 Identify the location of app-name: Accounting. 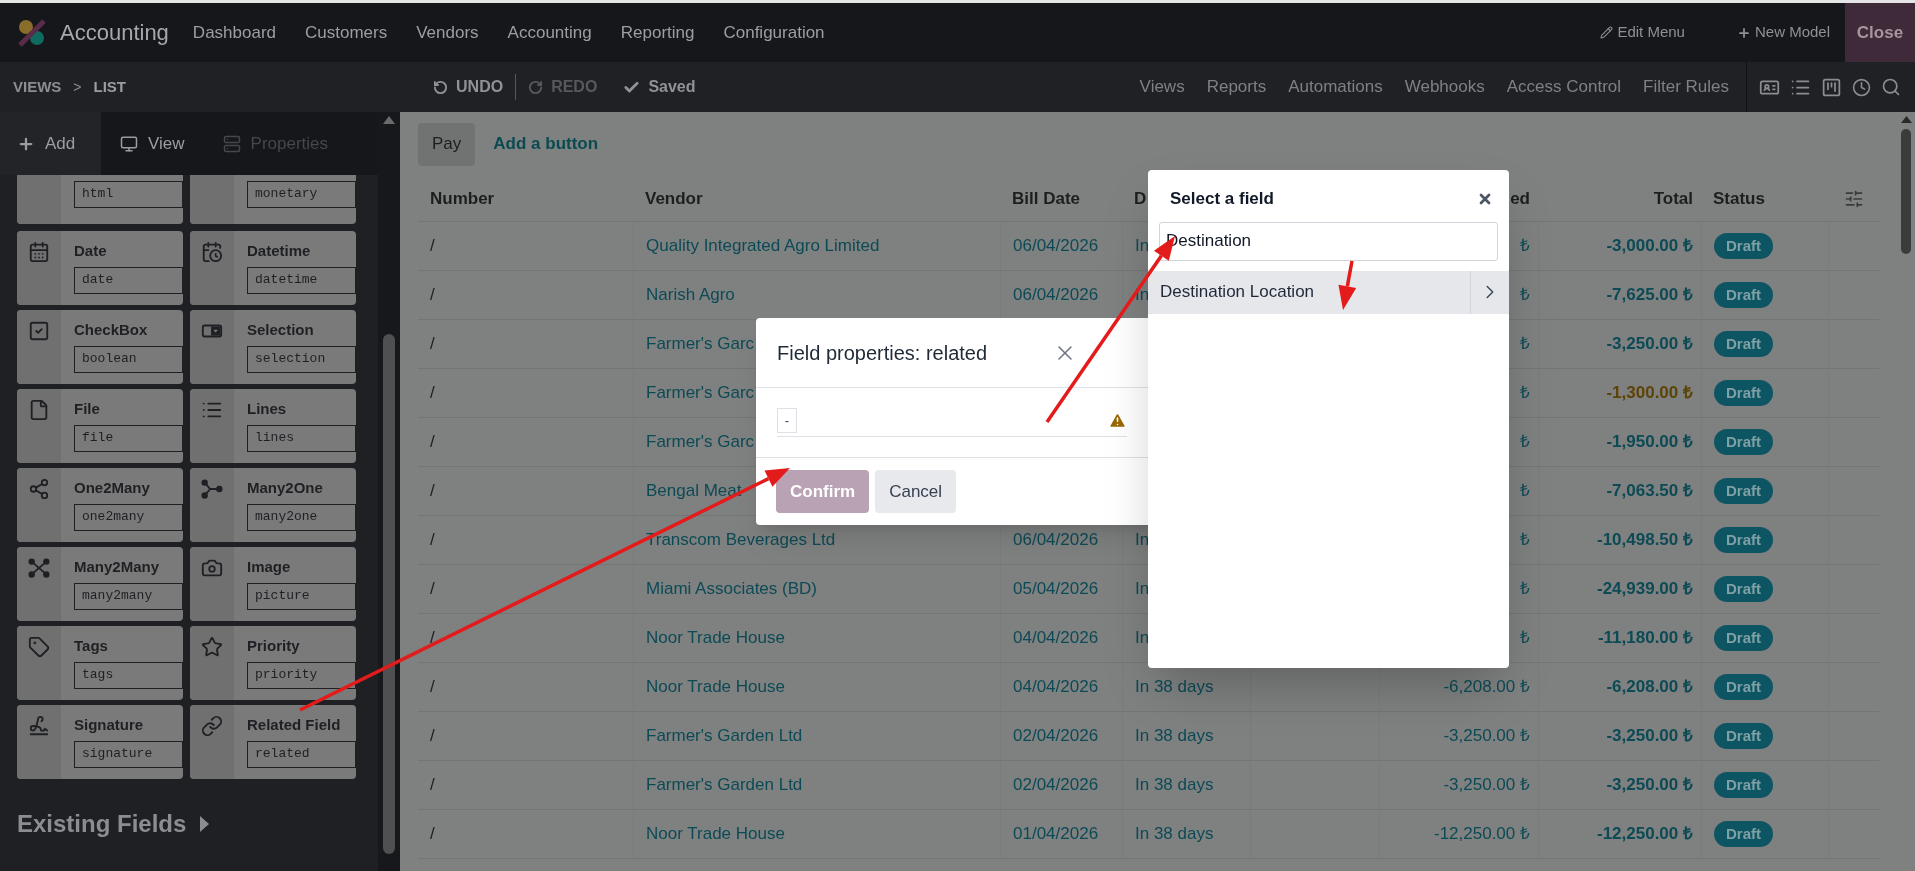
(114, 32).